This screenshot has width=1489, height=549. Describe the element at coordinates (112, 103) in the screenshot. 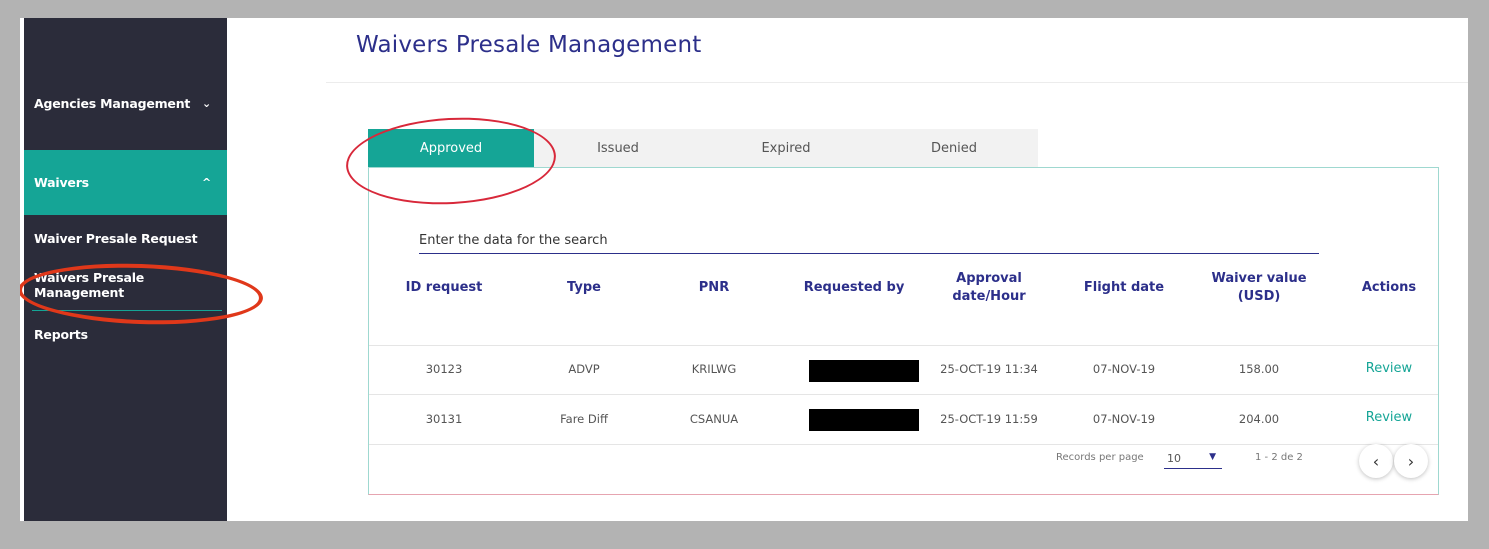

I see `sidebar-item-label: Agencies Management` at that location.